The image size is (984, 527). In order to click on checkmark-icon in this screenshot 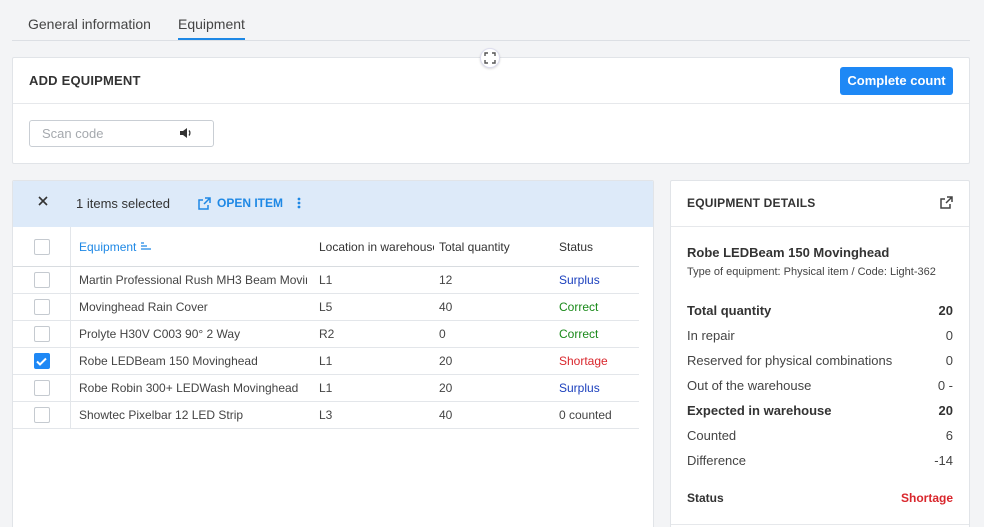, I will do `click(41, 361)`.